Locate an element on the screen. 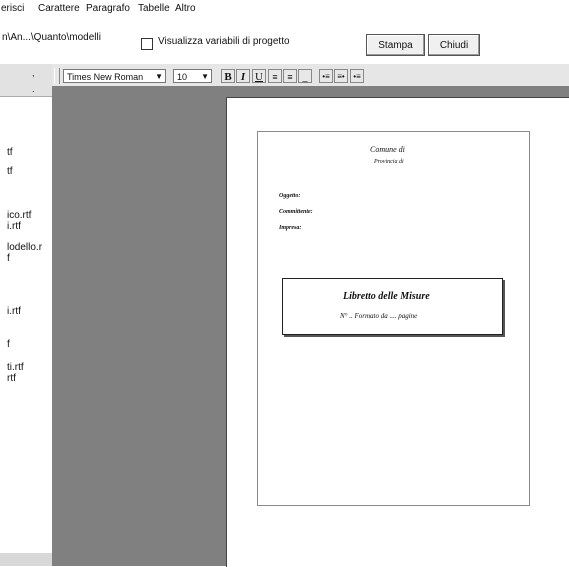 The width and height of the screenshot is (569, 567). toolbar-grip is located at coordinates (57, 76).